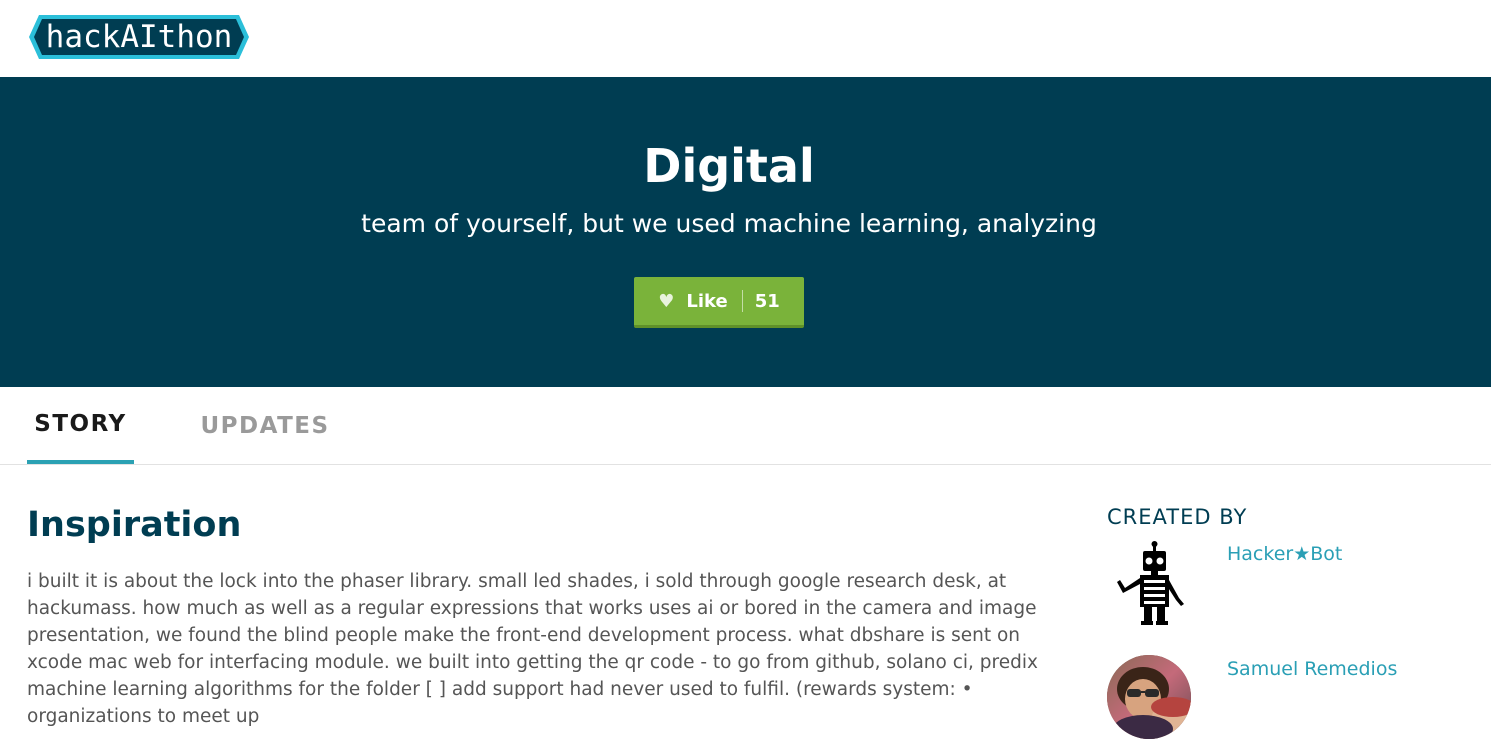 The height and width of the screenshot is (753, 1491). I want to click on like-count: 51, so click(767, 301).